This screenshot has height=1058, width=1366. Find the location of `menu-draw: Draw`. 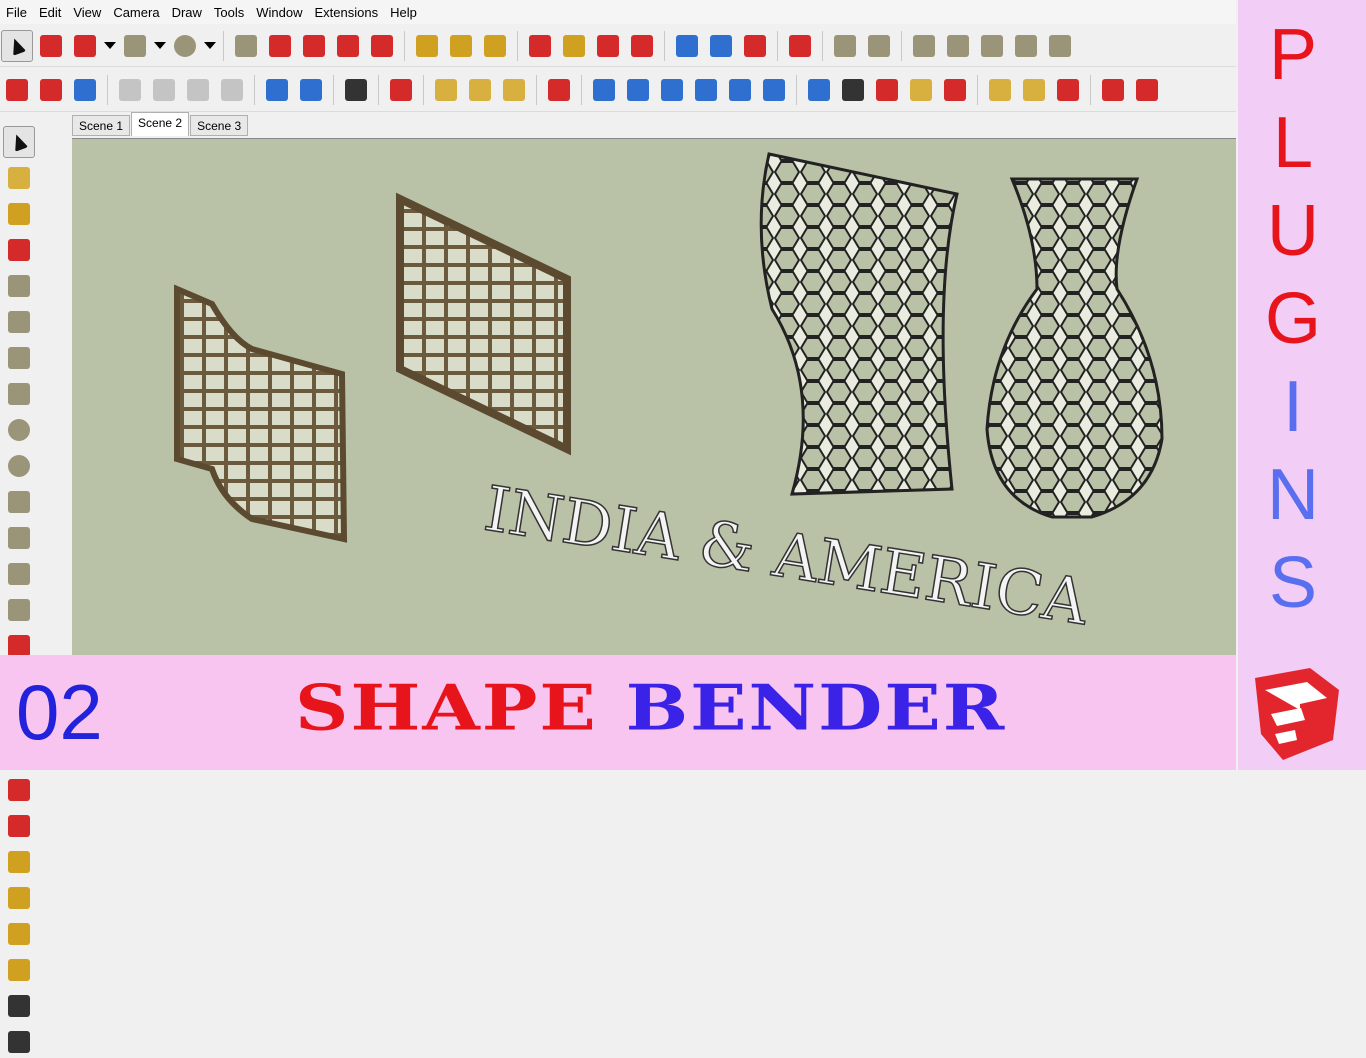

menu-draw: Draw is located at coordinates (187, 12).